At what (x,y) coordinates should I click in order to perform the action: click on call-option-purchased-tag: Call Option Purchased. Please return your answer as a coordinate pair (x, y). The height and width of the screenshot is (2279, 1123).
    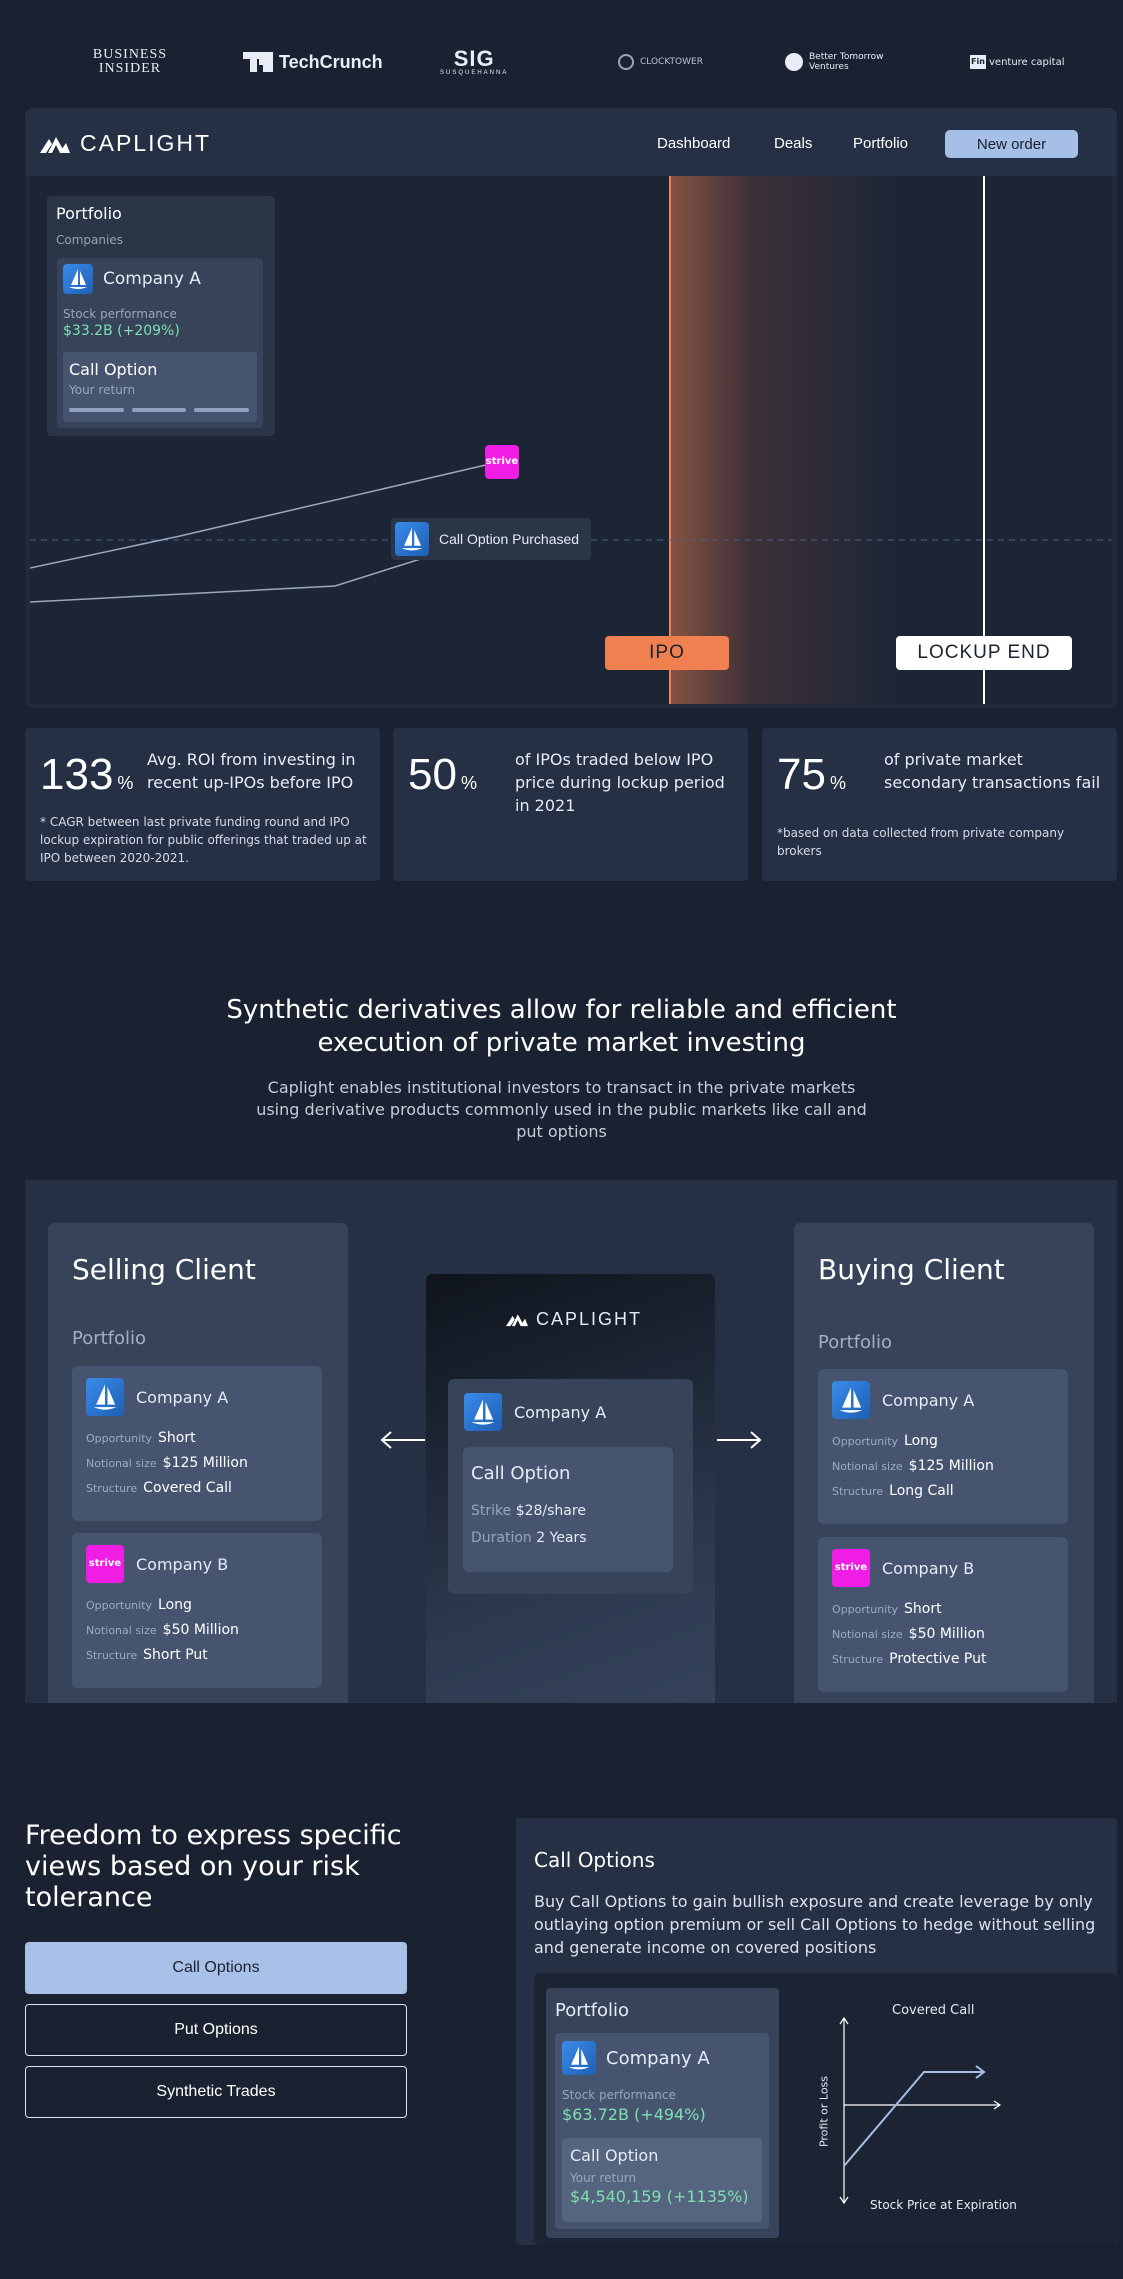
    Looking at the image, I should click on (491, 539).